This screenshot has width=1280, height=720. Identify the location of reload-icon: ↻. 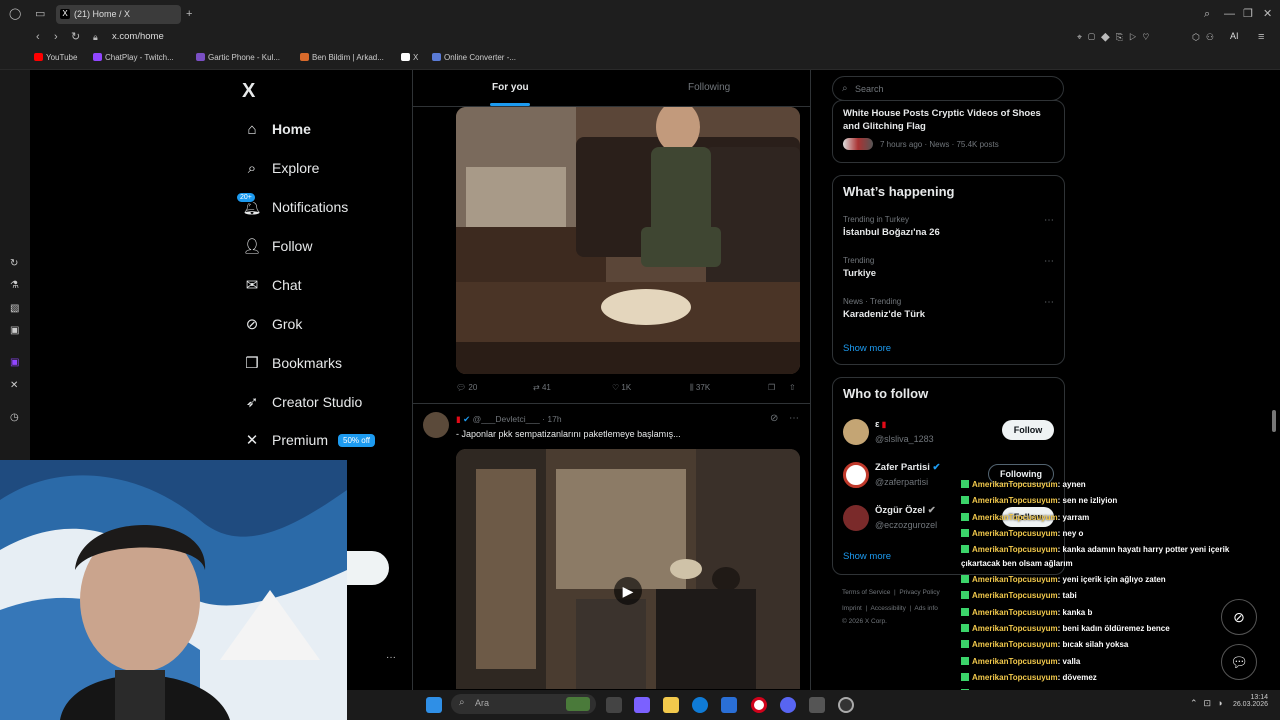
(75, 37).